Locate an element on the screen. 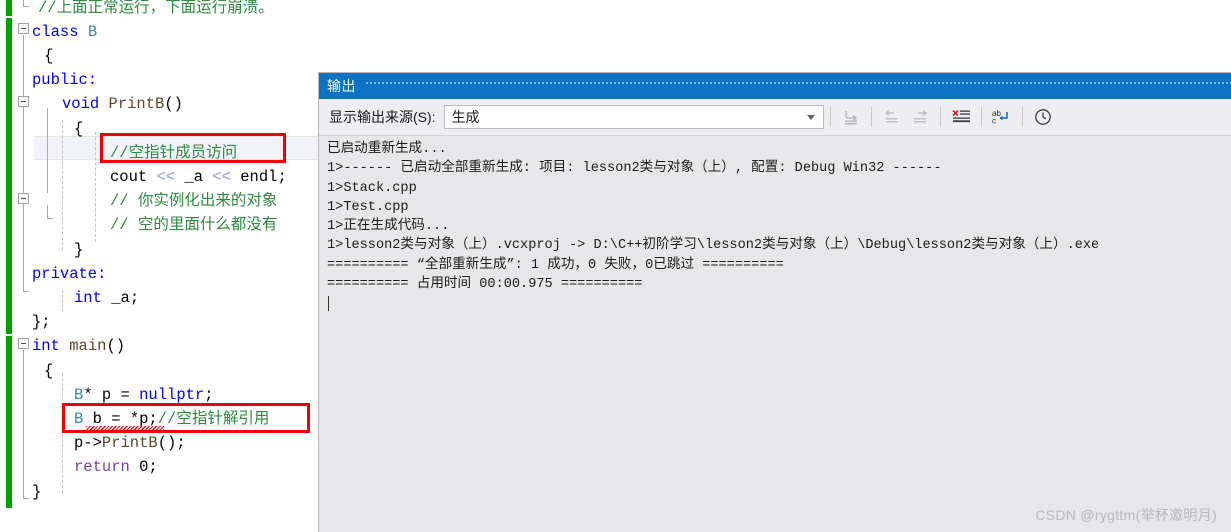  next-message-button is located at coordinates (920, 117).